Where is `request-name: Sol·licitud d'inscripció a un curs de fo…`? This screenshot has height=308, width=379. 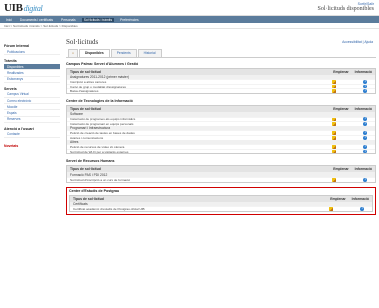
request-name: Sol·licitud d'inscripció a un curs de fo… is located at coordinates (100, 180).